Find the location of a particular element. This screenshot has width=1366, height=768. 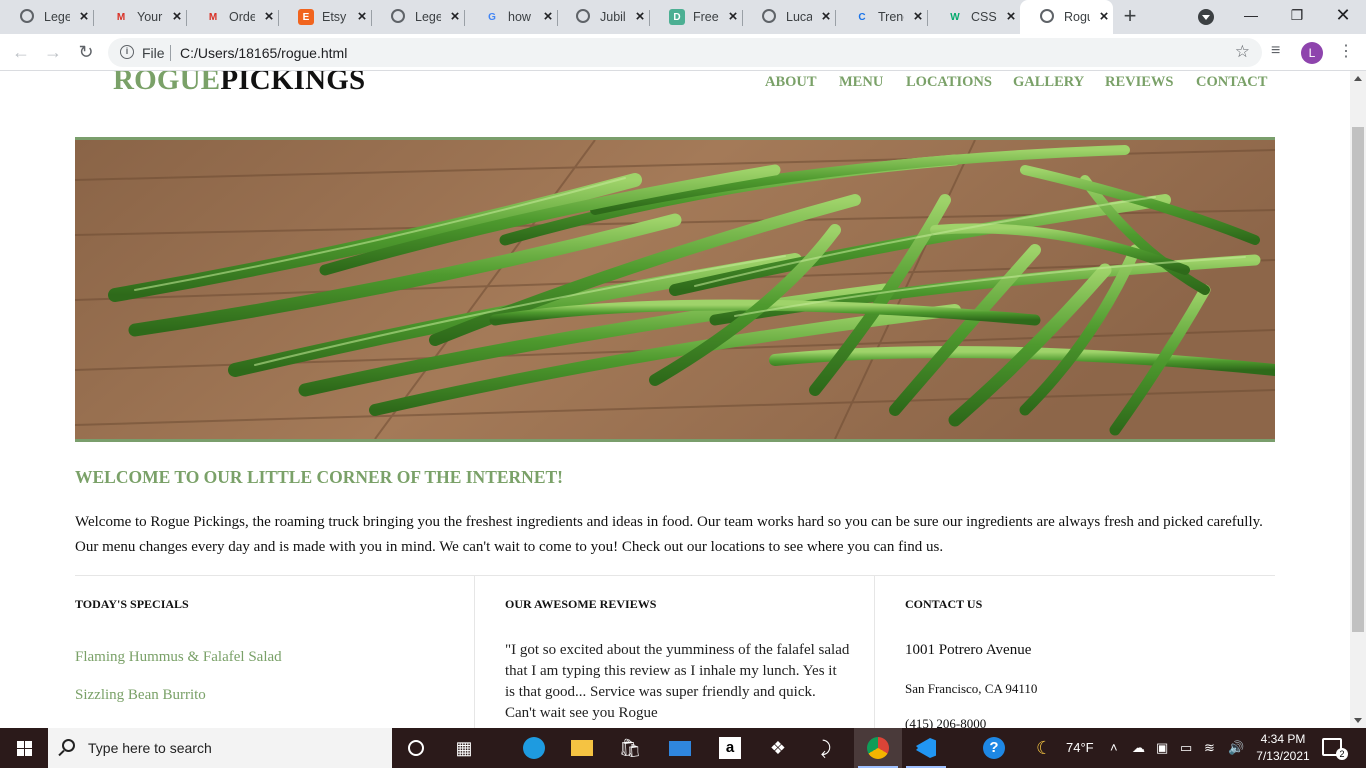

dropbox-icon: ❖ is located at coordinates (778, 748).